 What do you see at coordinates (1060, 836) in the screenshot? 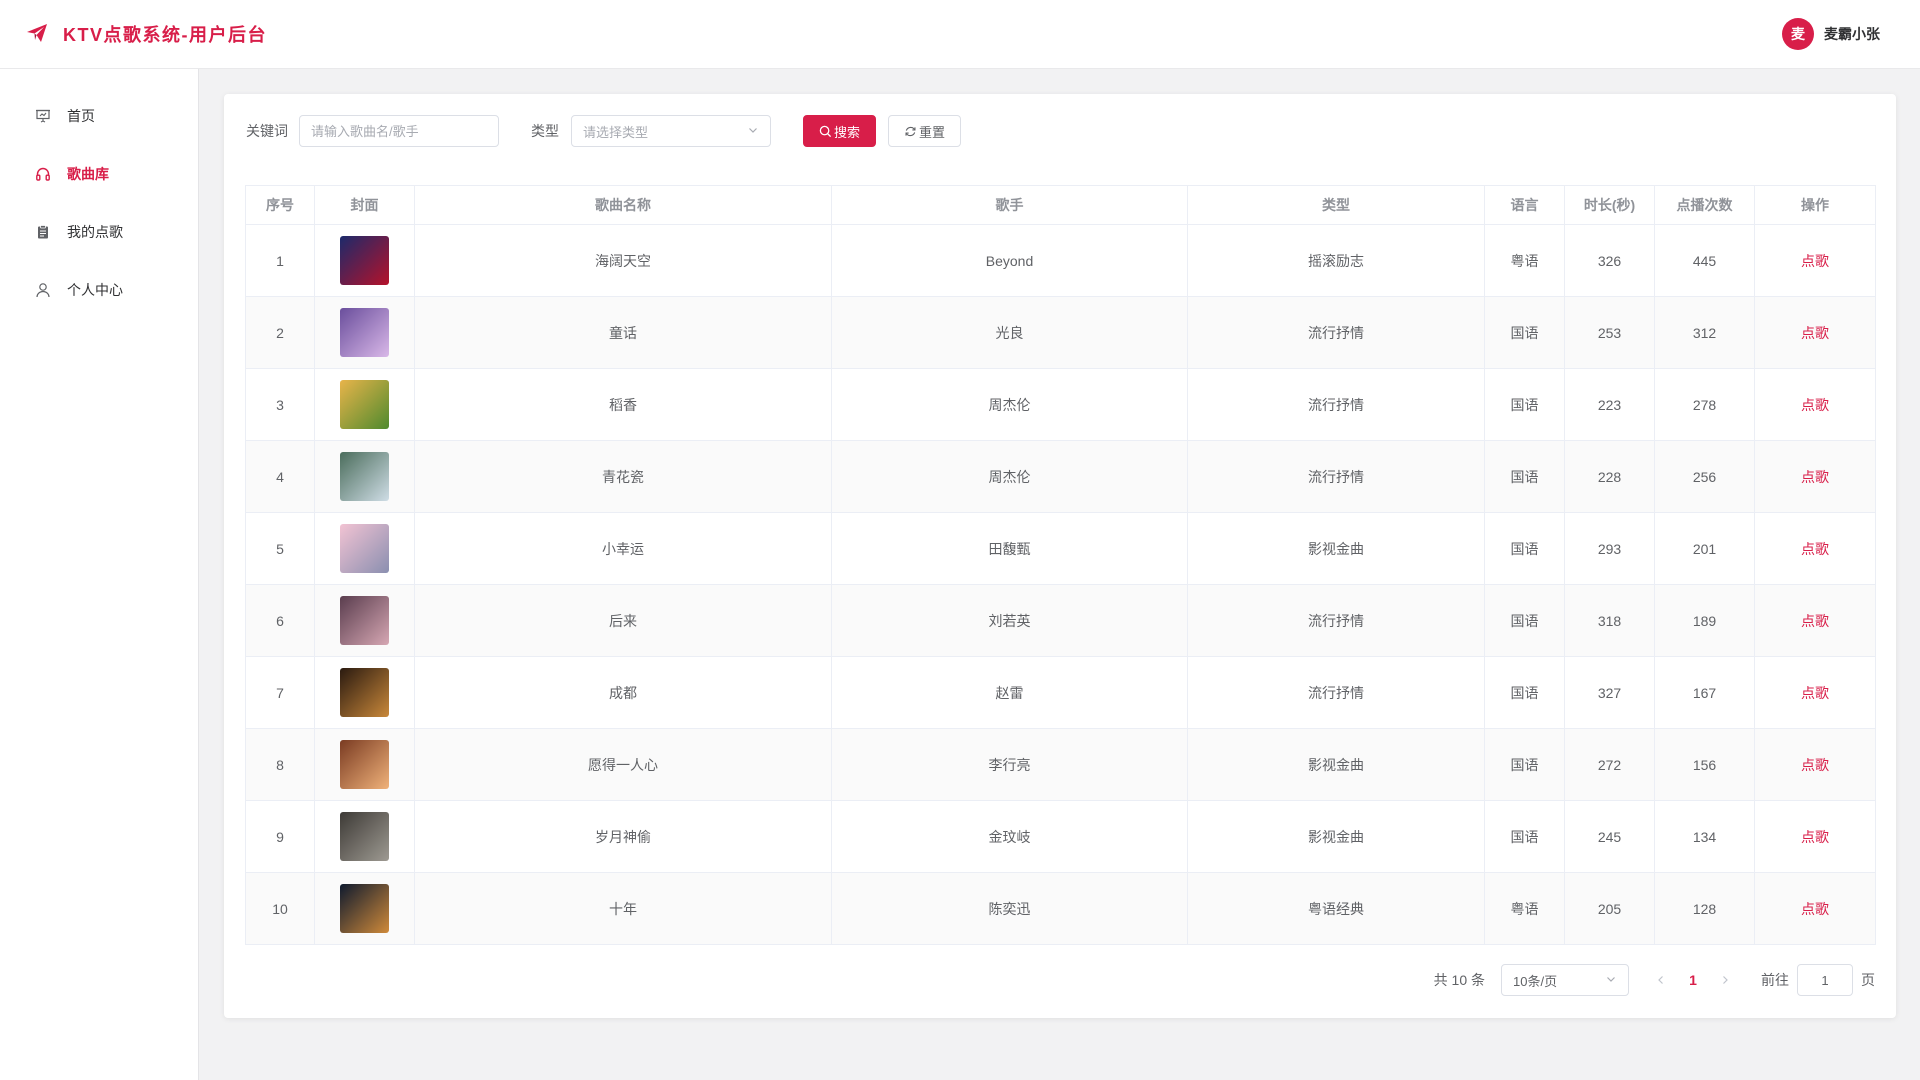
I see `table-row: 9 岁月神偷 金玟岐 影视金曲 国语 245 134 点歌` at bounding box center [1060, 836].